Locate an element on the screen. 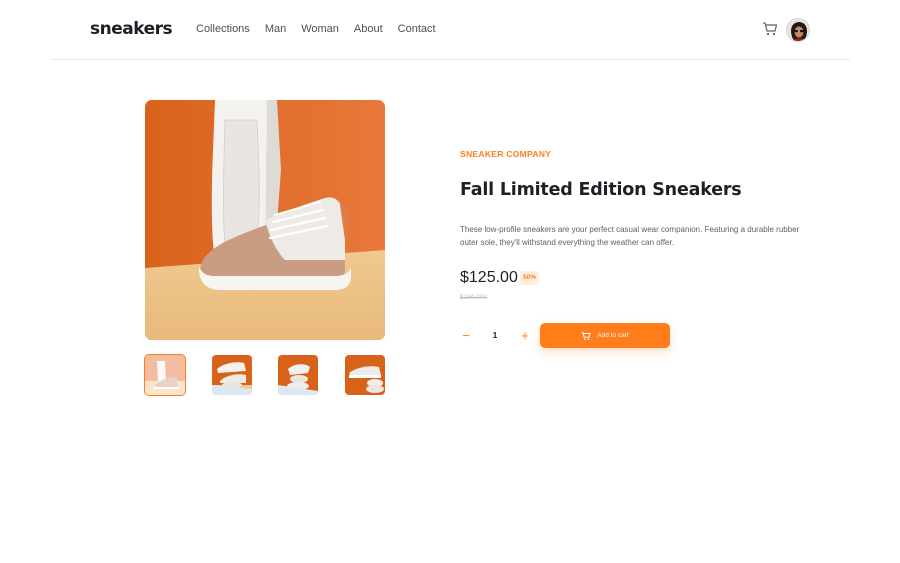  quantity-stepper: − 1 + is located at coordinates (496, 335).